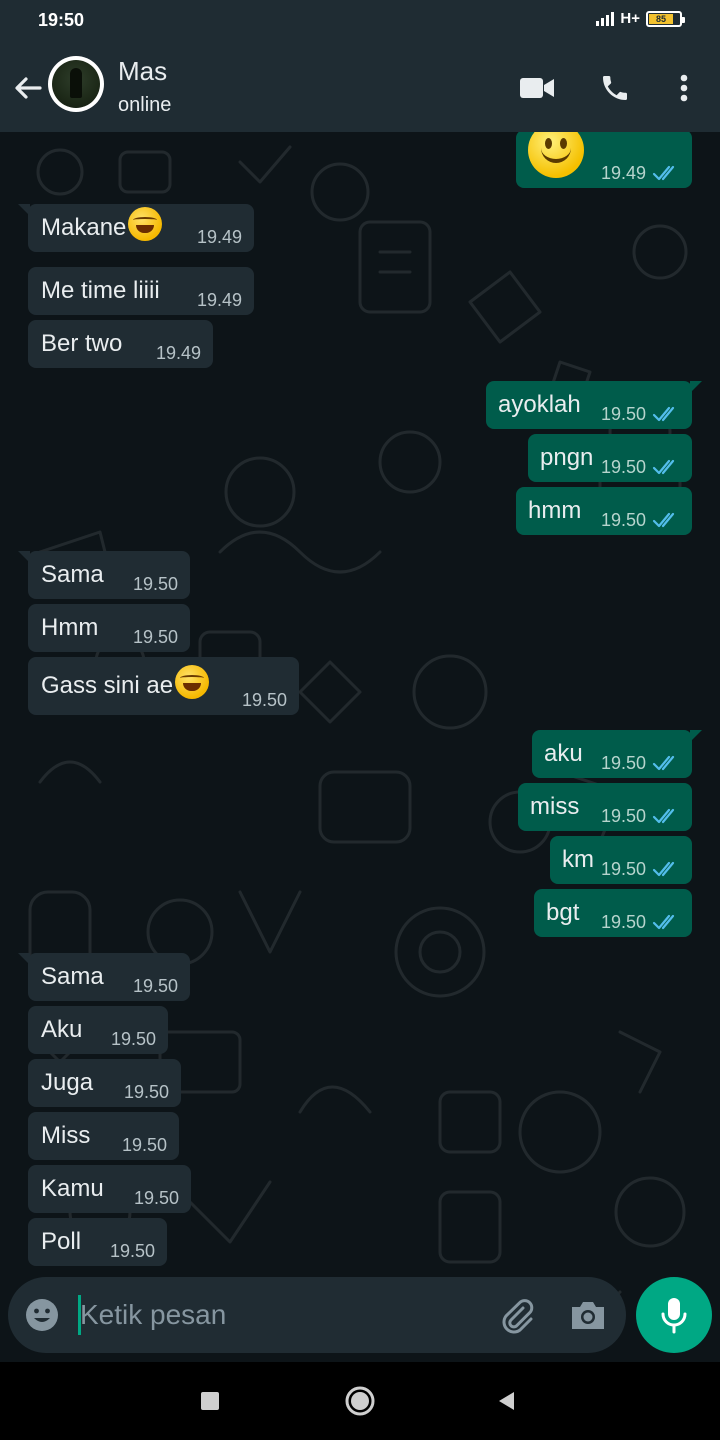  What do you see at coordinates (684, 88) in the screenshot?
I see `more-options-icon` at bounding box center [684, 88].